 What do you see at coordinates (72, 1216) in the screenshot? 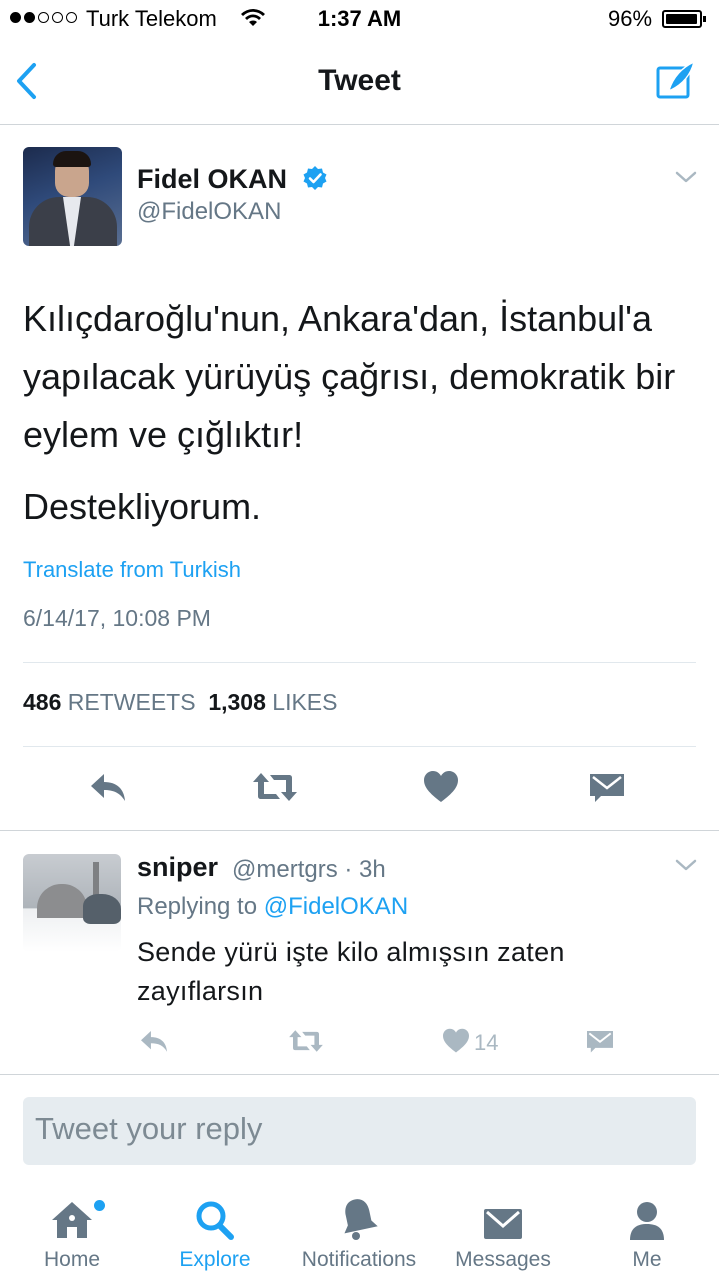
I see `home-icon` at bounding box center [72, 1216].